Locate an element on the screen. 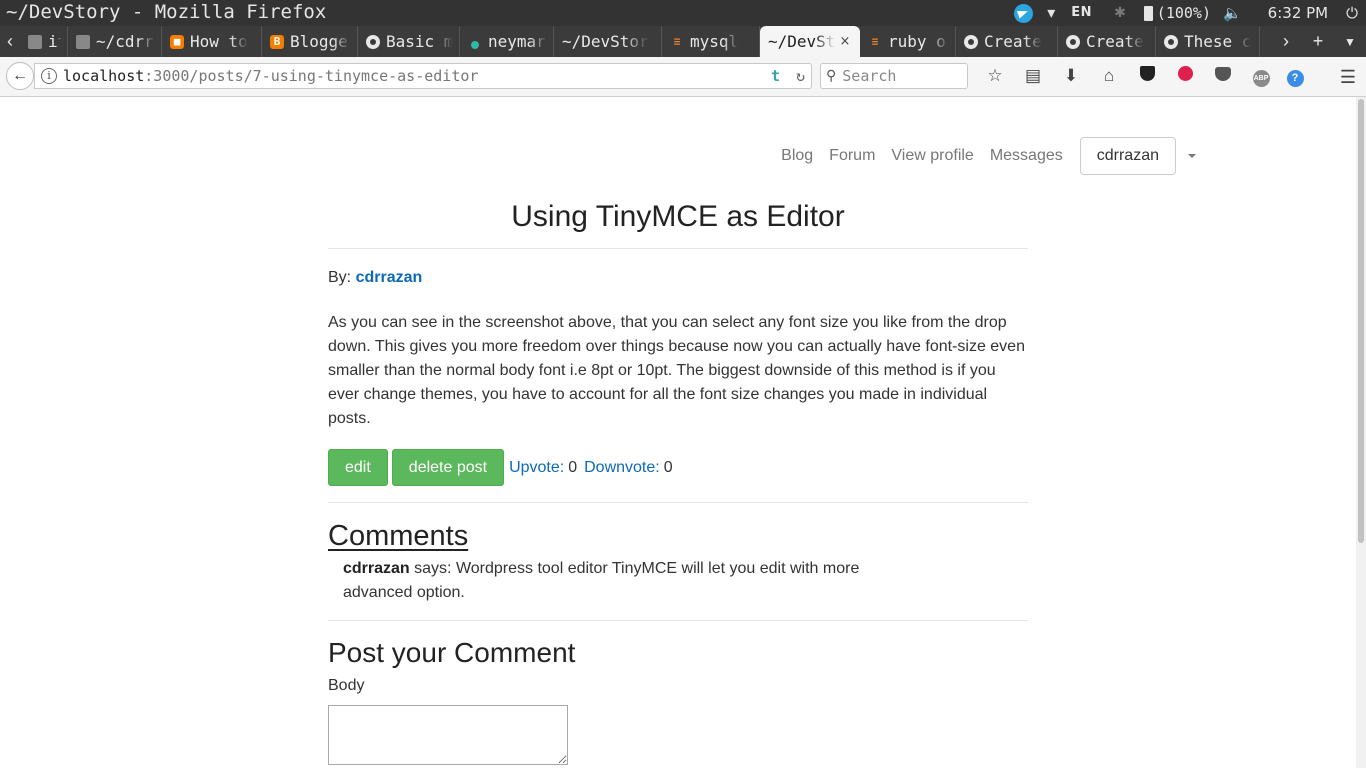 The image size is (1366, 768). clock: 6:32 PM is located at coordinates (1298, 13).